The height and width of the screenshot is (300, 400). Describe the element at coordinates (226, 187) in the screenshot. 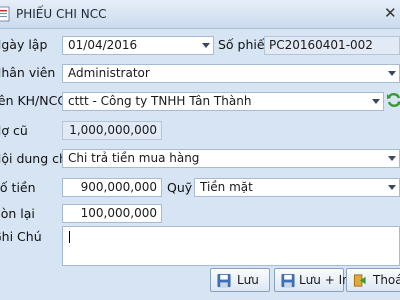

I see `quy-value: Tiền mặt` at that location.